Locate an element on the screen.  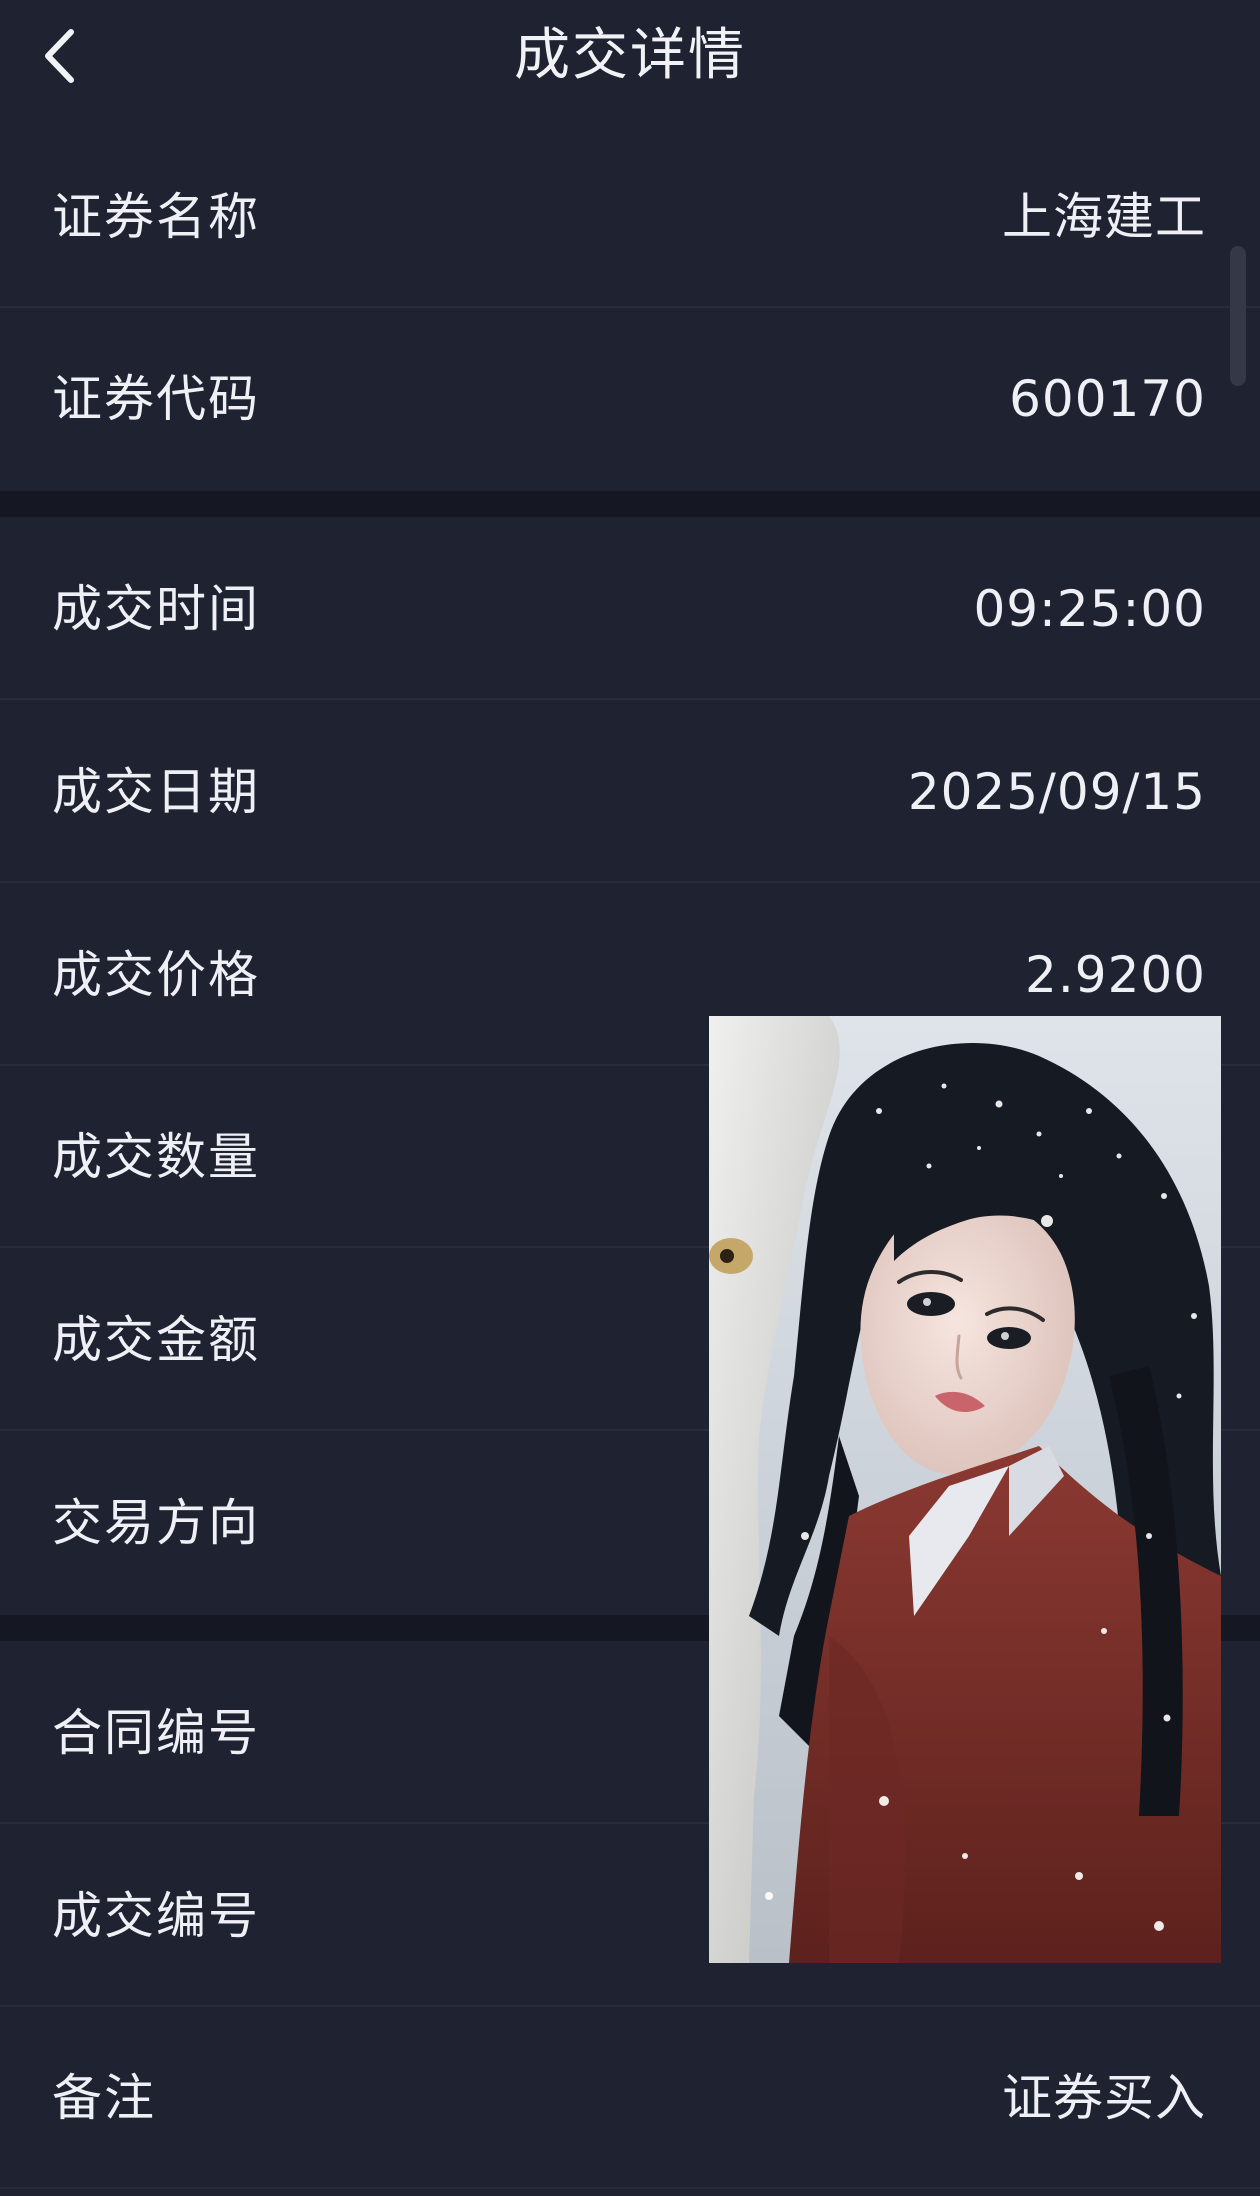
row-label: 成交日期 is located at coordinates (156, 792).